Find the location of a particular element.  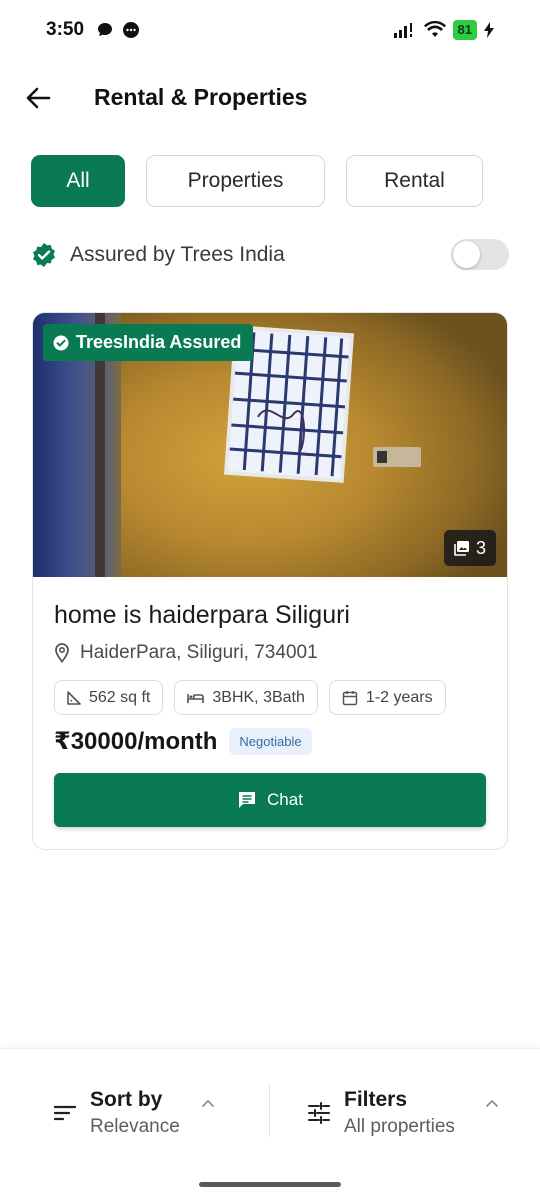

verified-badge-icon is located at coordinates (44, 255).